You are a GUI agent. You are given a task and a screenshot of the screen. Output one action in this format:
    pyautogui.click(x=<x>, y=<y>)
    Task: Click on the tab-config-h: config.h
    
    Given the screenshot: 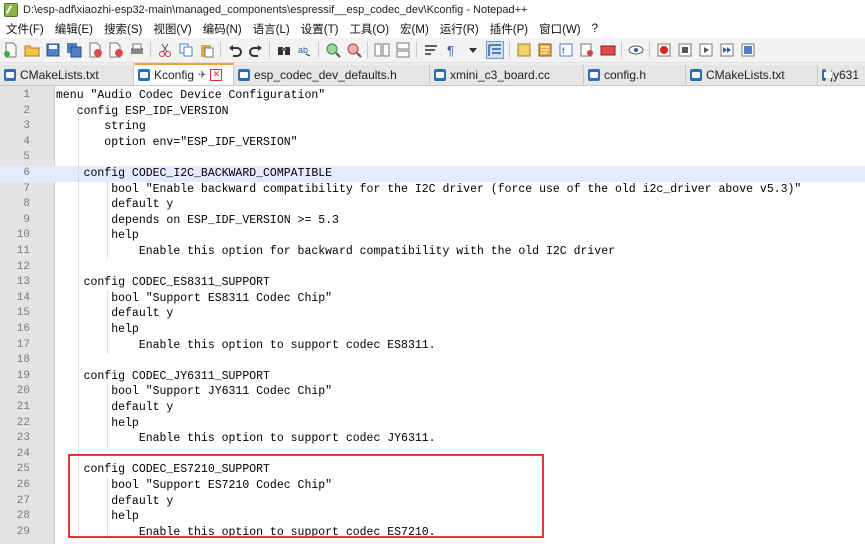 What is the action you would take?
    pyautogui.click(x=635, y=75)
    